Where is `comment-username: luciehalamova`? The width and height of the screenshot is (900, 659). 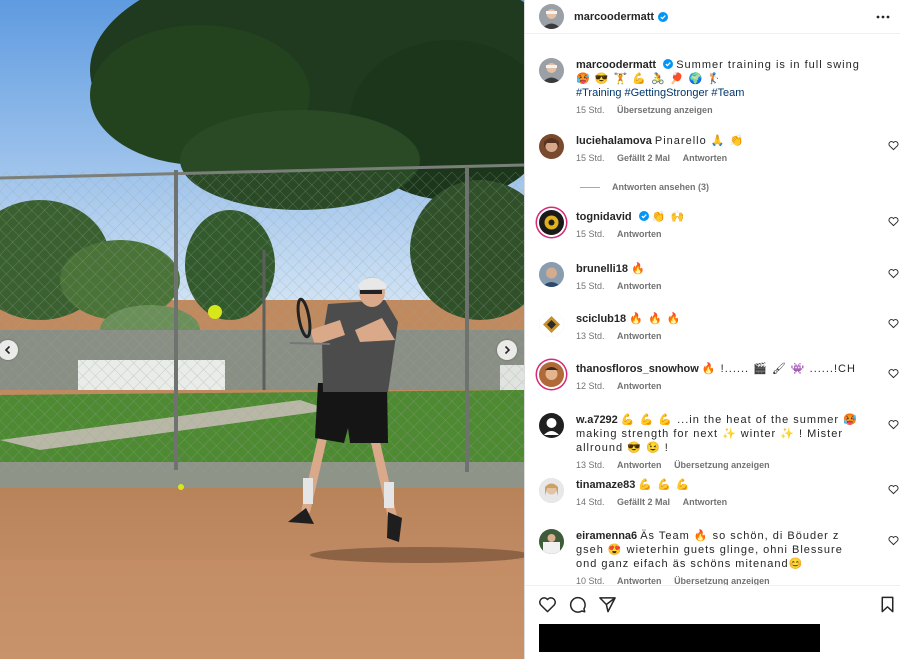 comment-username: luciehalamova is located at coordinates (614, 141).